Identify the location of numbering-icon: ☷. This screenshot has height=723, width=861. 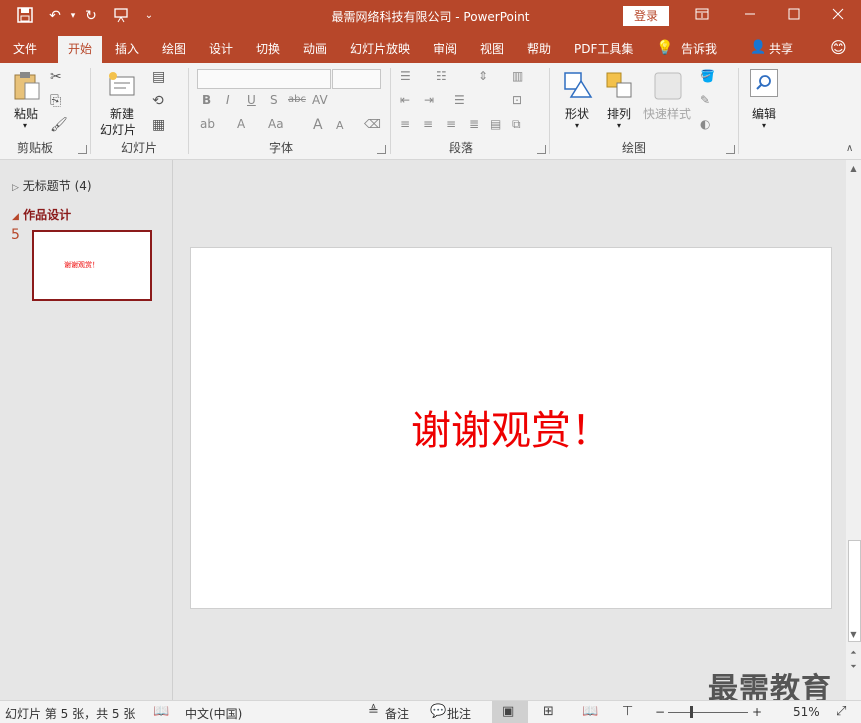
(441, 76).